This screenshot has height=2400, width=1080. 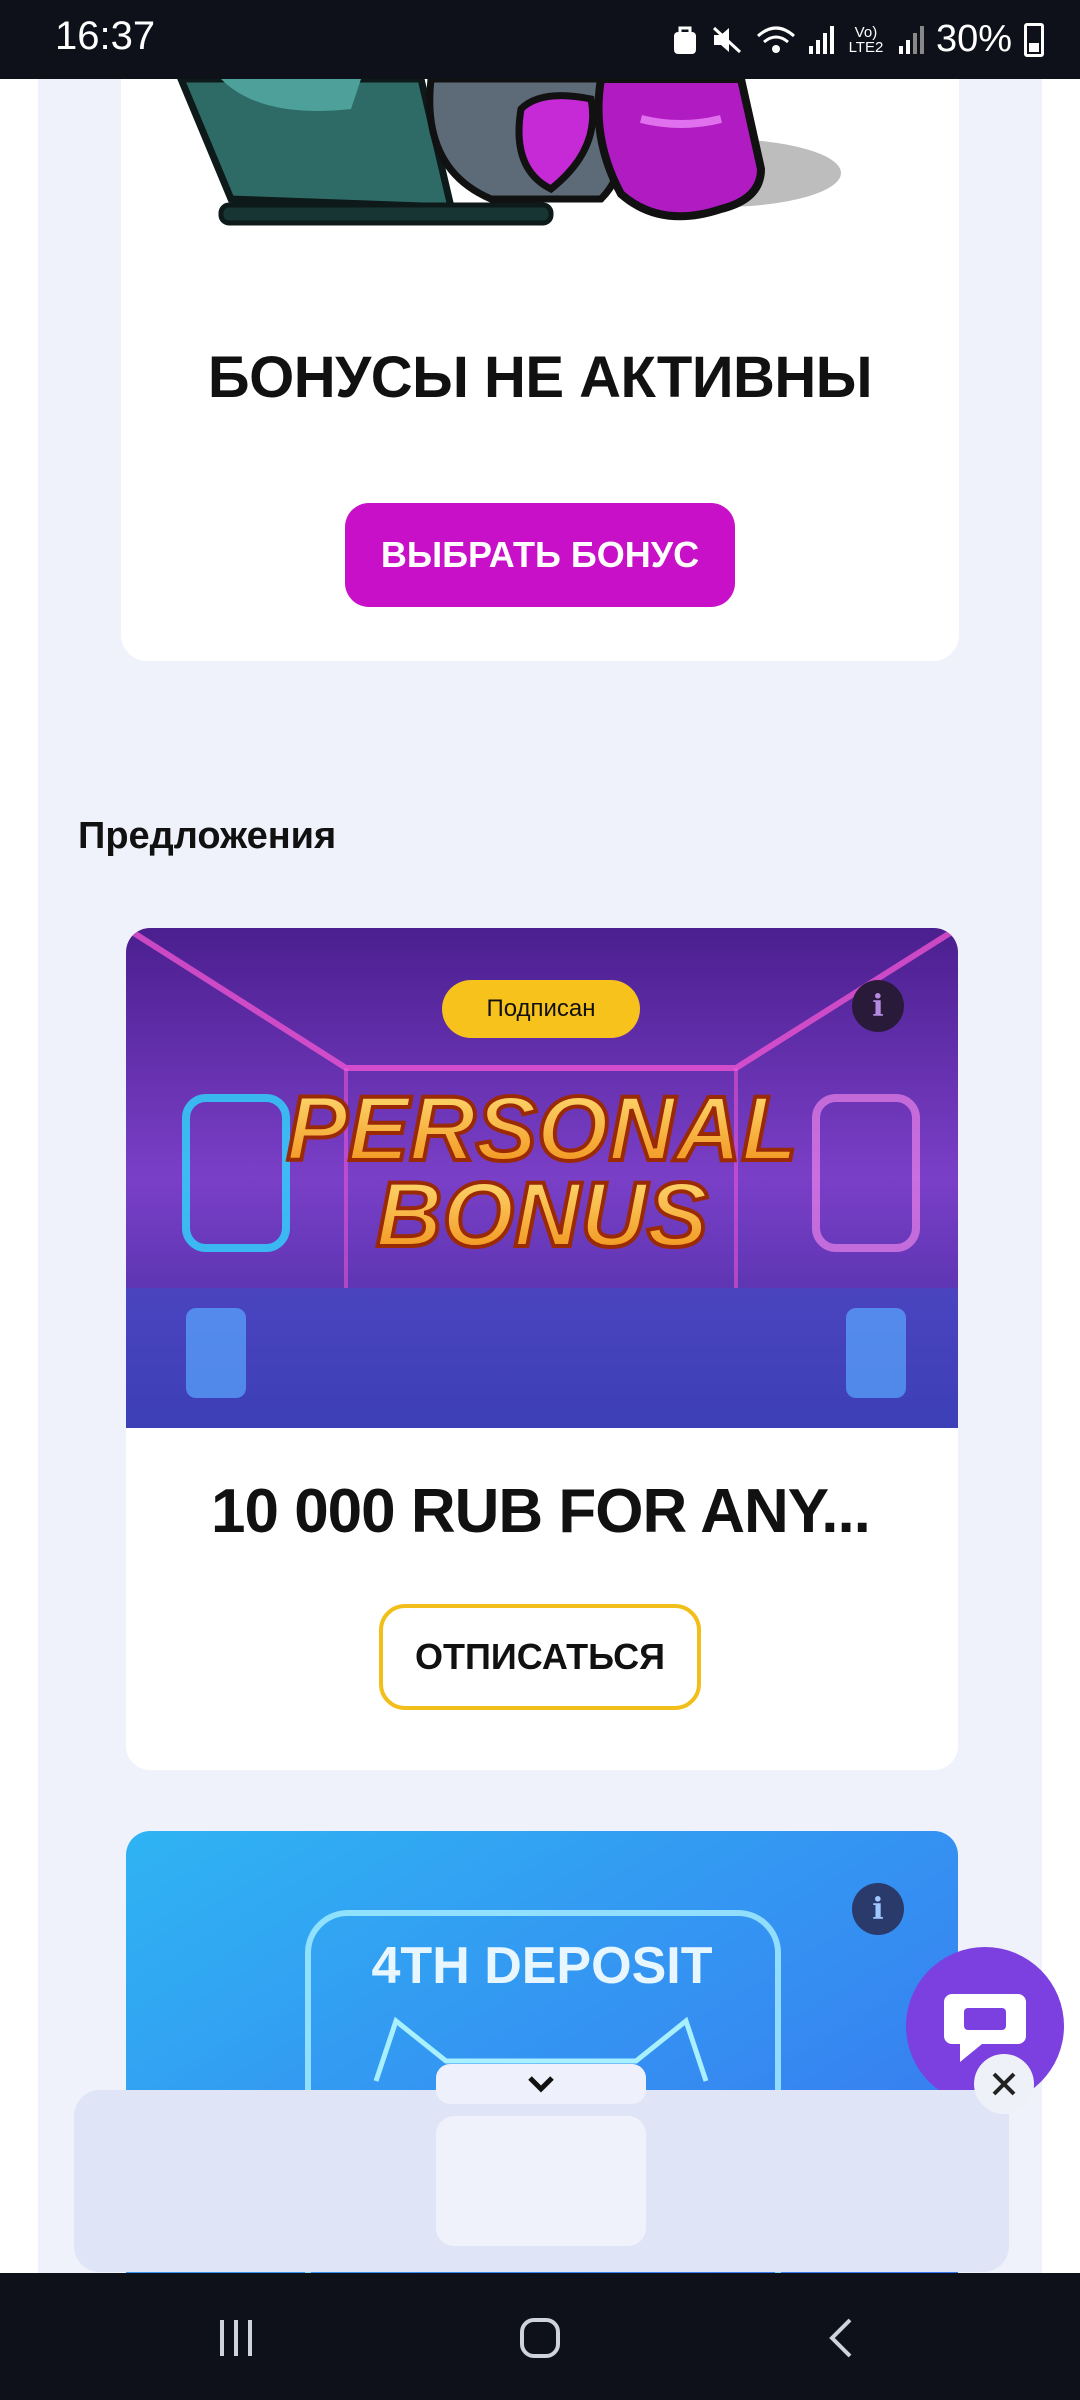 What do you see at coordinates (878, 1909) in the screenshot?
I see `info-icon-2: i` at bounding box center [878, 1909].